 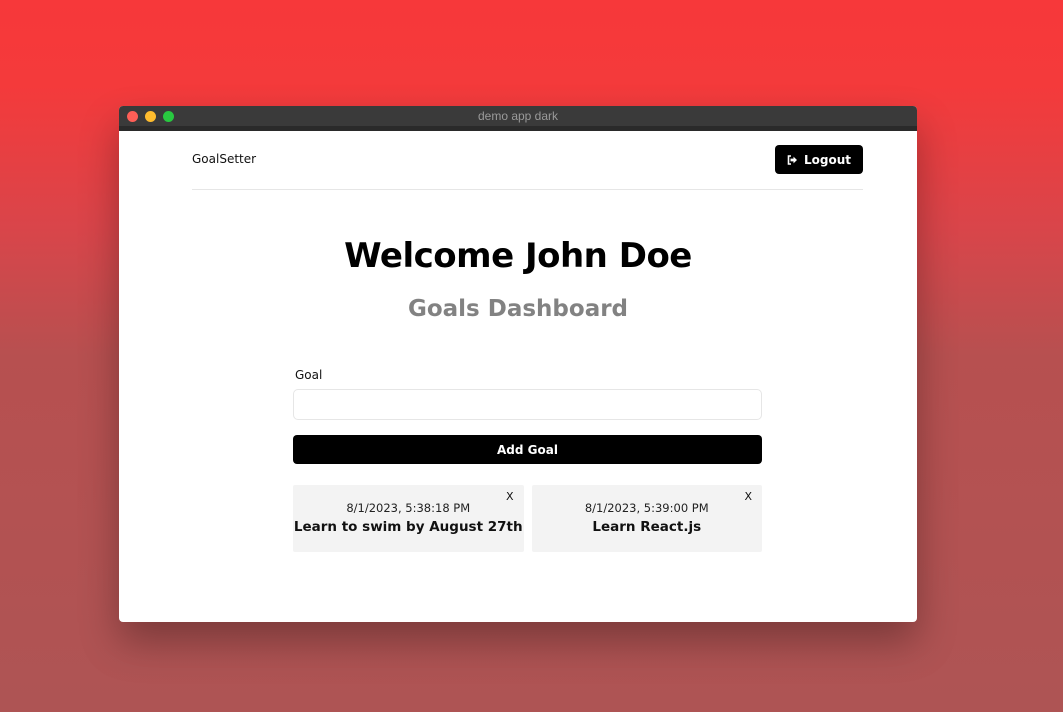 I want to click on window-titlebar: demo app dark, so click(x=518, y=118).